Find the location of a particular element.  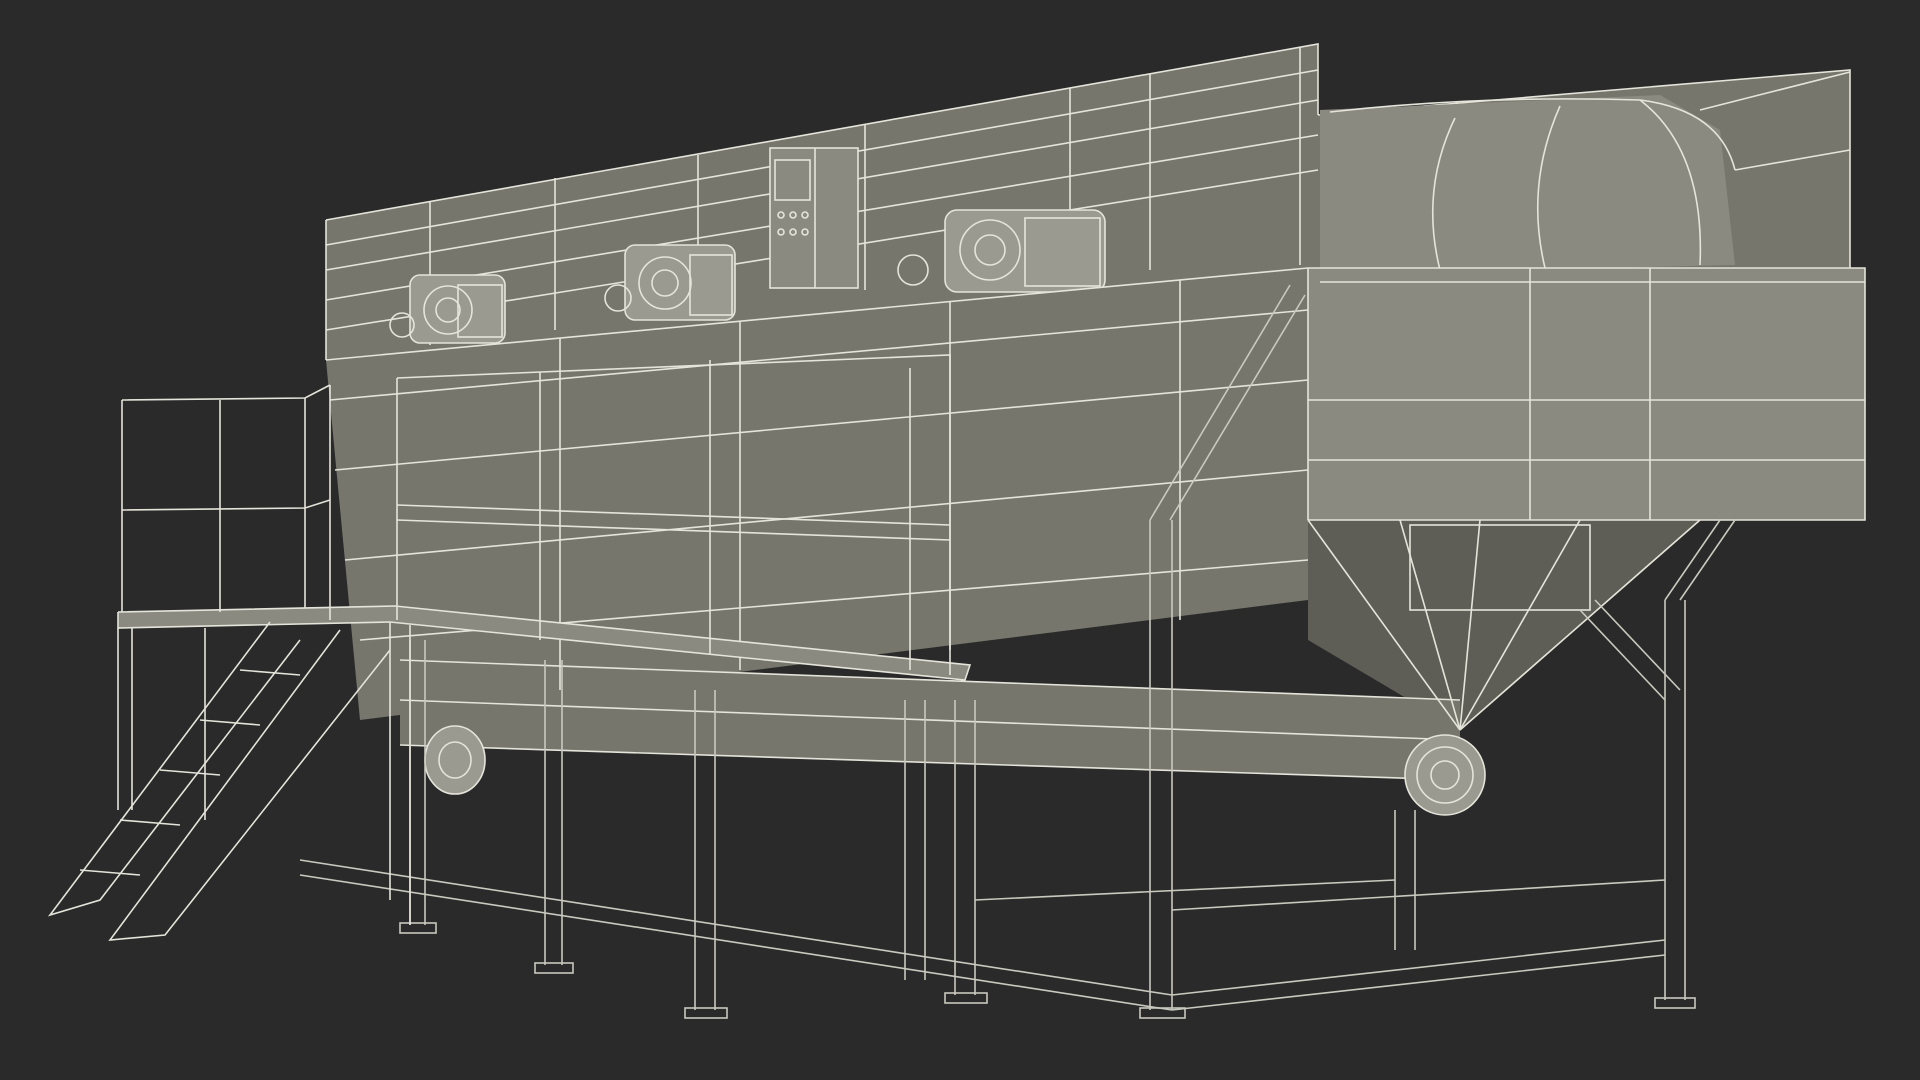

control-cabinet is located at coordinates (814, 218).